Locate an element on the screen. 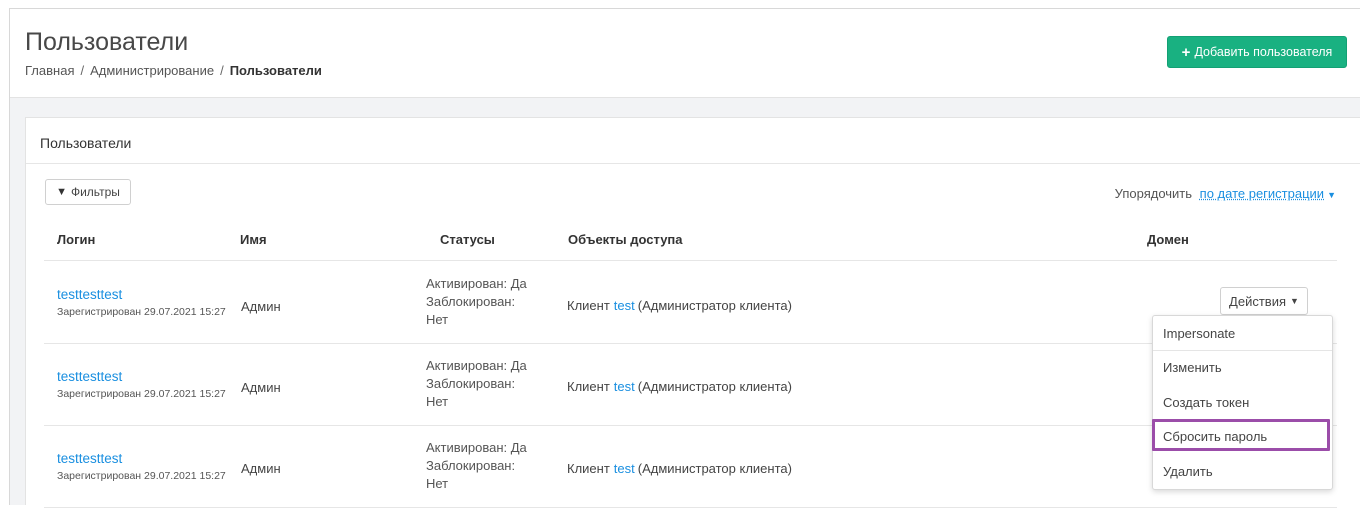 The image size is (1360, 508). sort-dropdown: по дате регистрации is located at coordinates (1262, 193).